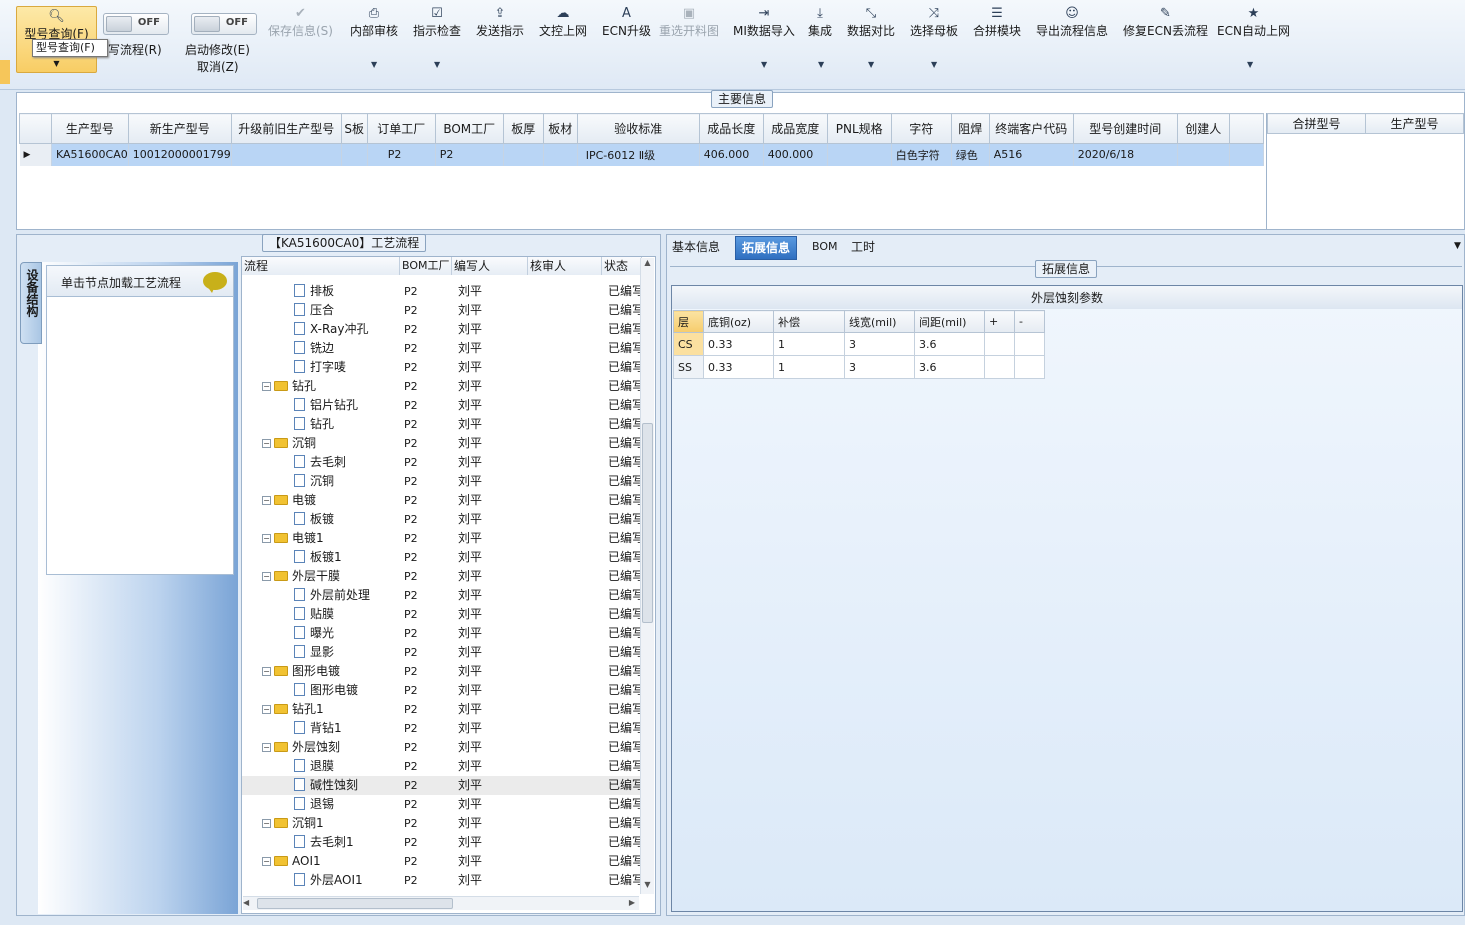 Image resolution: width=1465 pixels, height=925 pixels. Describe the element at coordinates (441, 709) in the screenshot. I see `tree-row: − 钻孔1 P2 刘平 已编写` at that location.